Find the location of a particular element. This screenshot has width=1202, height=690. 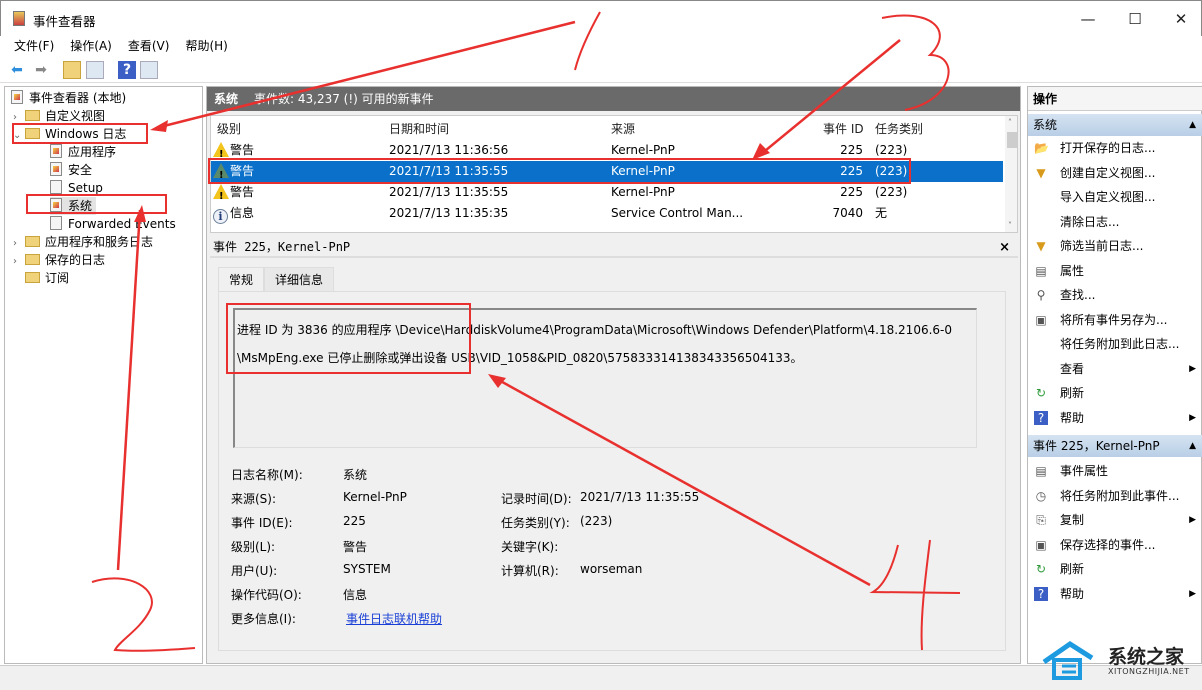

event-id-label: 事件 ID(E): is located at coordinates (262, 523).